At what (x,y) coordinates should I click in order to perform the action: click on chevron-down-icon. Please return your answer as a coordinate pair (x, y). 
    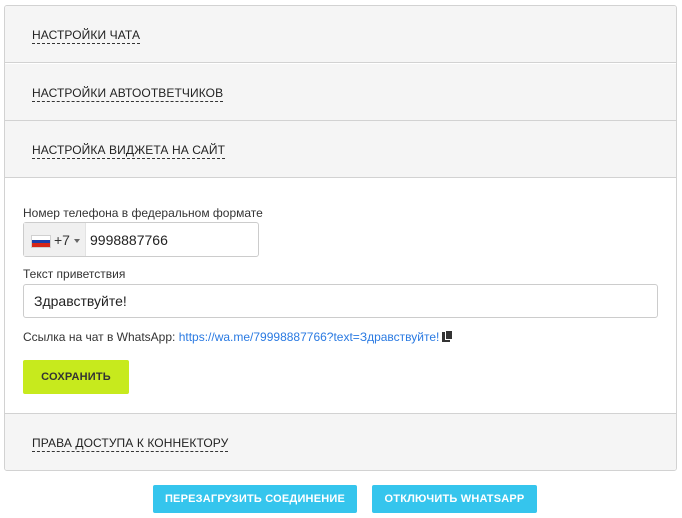
    Looking at the image, I should click on (77, 241).